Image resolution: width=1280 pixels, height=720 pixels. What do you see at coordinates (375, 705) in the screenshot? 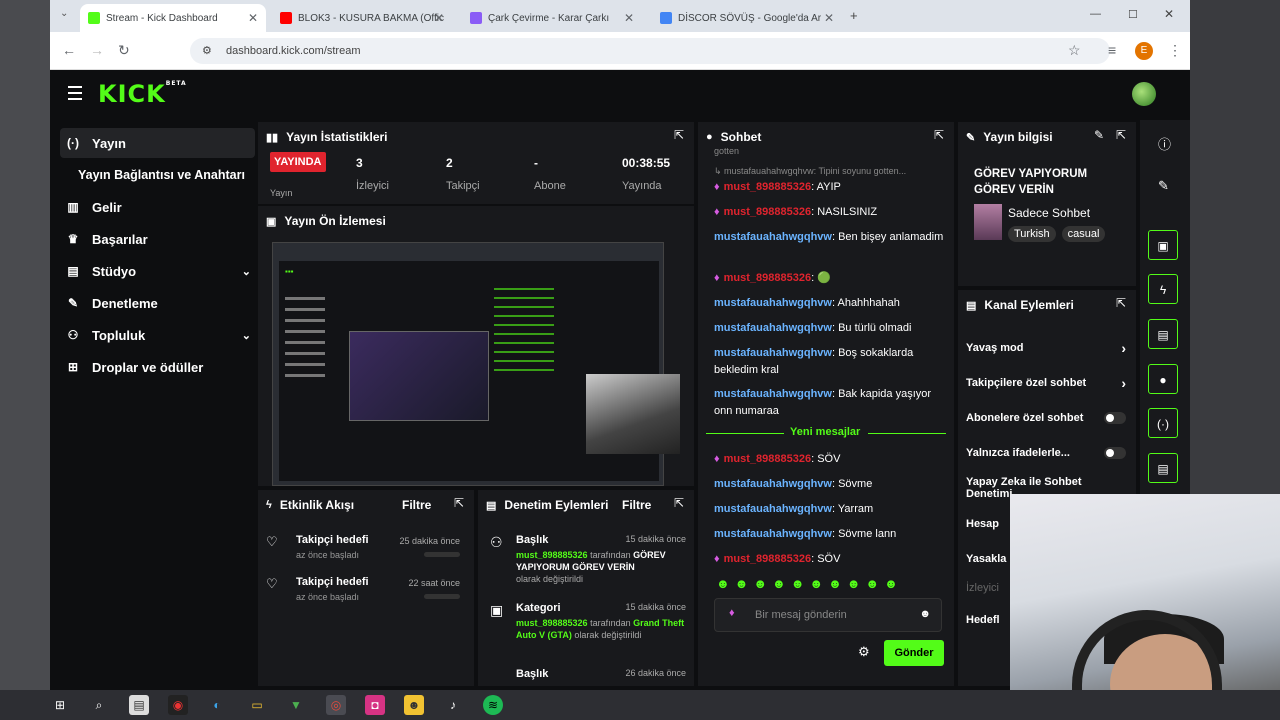
I see `instagram-icon: ◘` at bounding box center [375, 705].